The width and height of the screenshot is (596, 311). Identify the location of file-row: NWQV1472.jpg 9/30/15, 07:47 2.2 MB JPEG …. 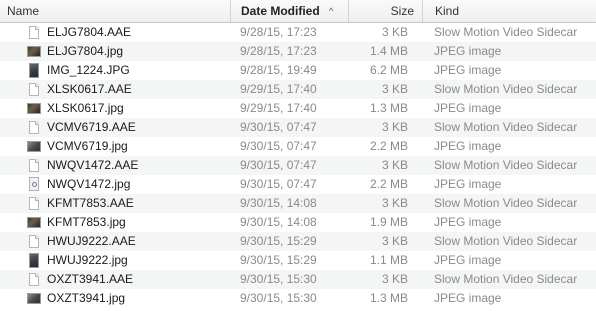
(298, 184).